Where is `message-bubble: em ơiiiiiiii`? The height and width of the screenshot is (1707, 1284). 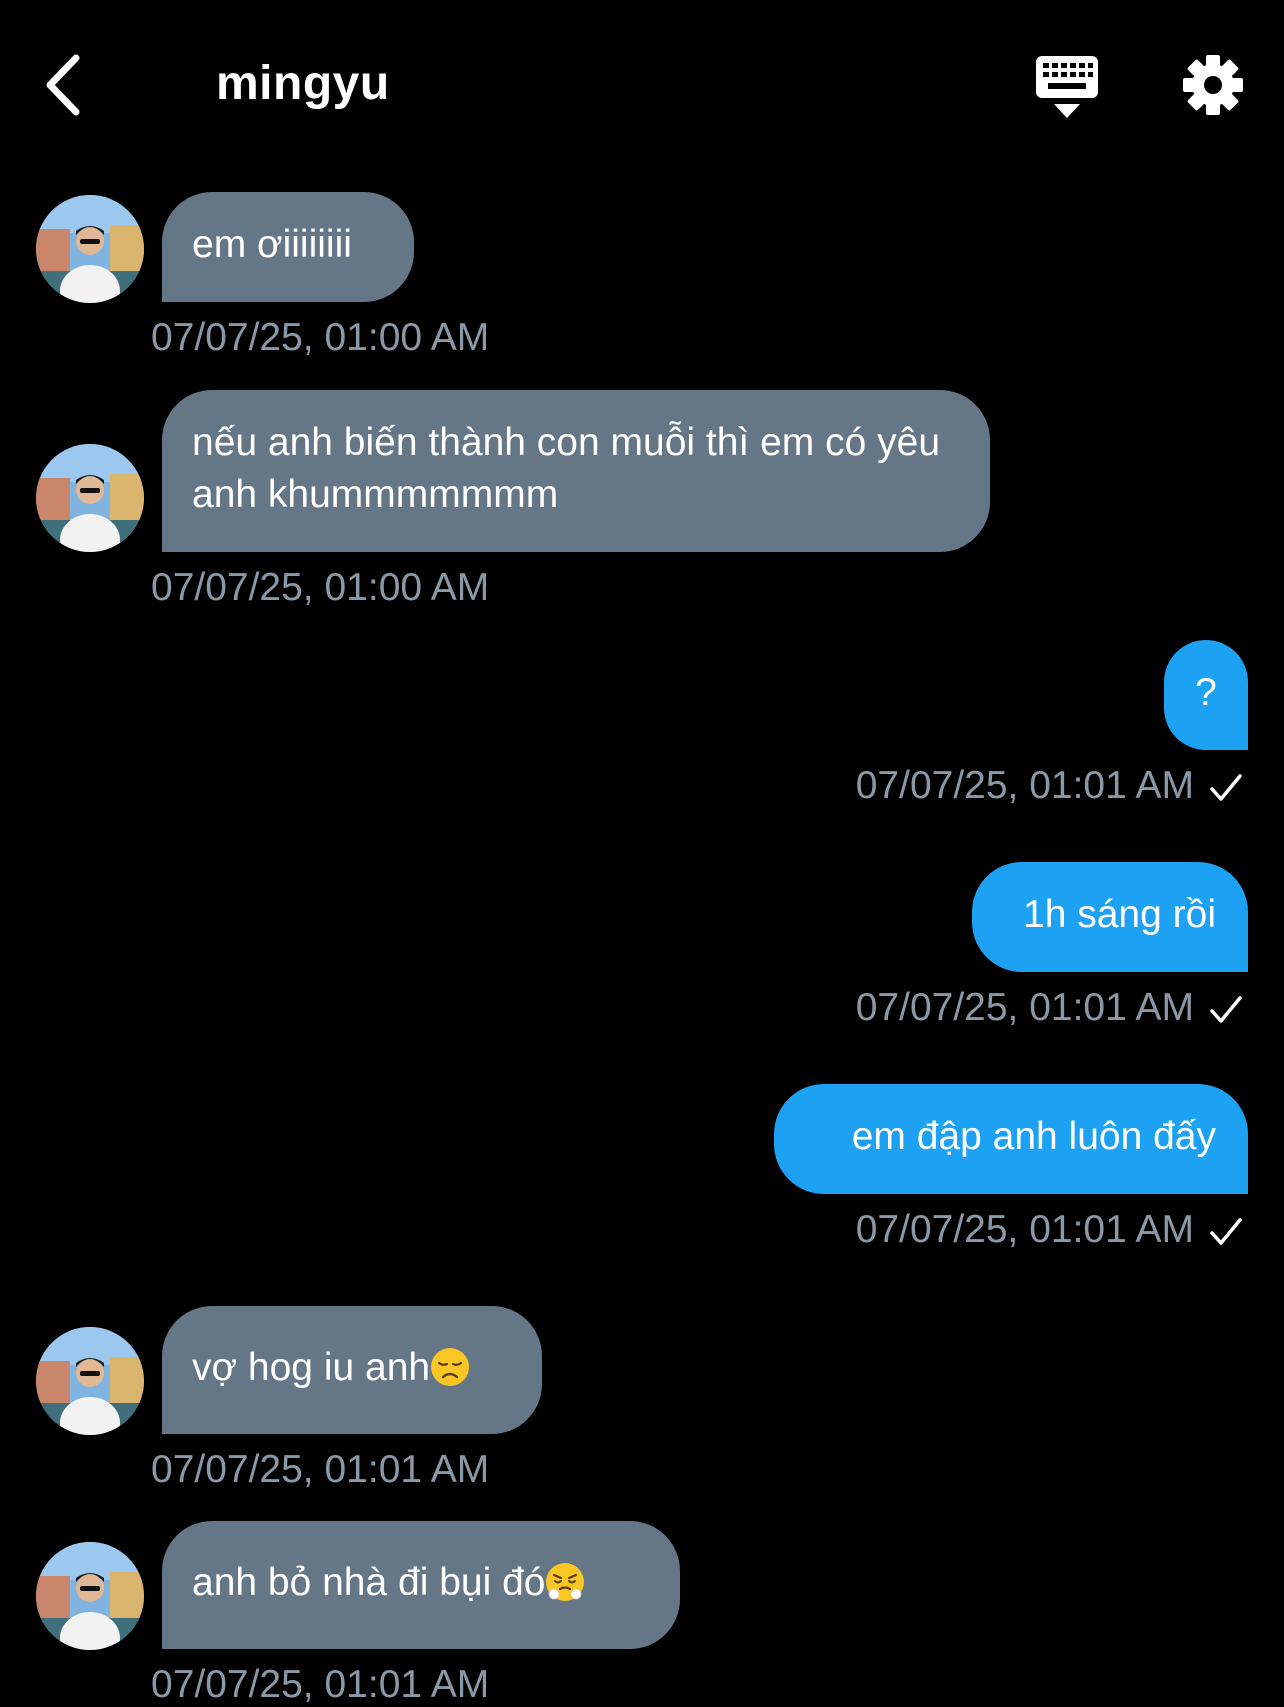
message-bubble: em ơiiiiiiii is located at coordinates (288, 247).